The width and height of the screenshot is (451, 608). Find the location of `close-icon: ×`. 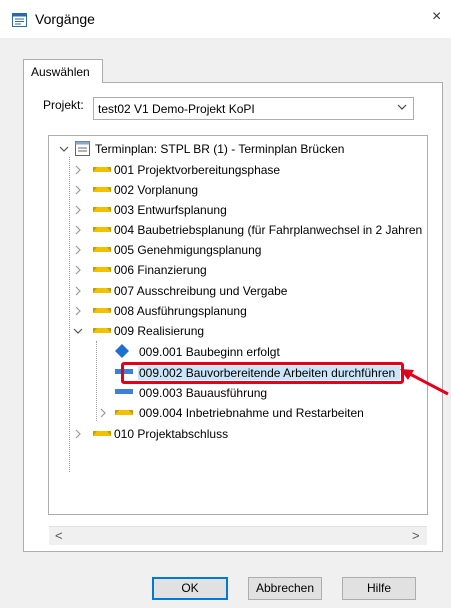

close-icon: × is located at coordinates (436, 17).